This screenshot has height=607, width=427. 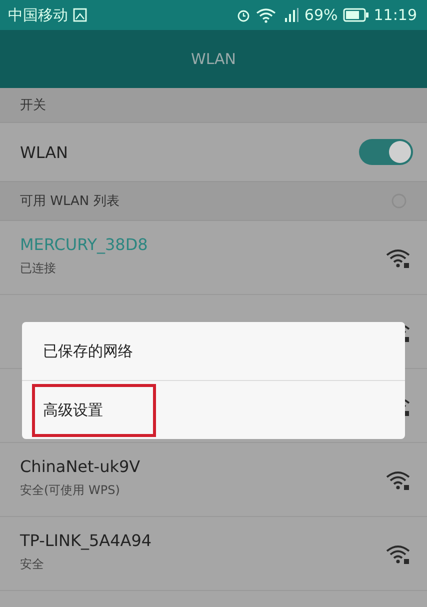 I want to click on battery-icon, so click(x=355, y=15).